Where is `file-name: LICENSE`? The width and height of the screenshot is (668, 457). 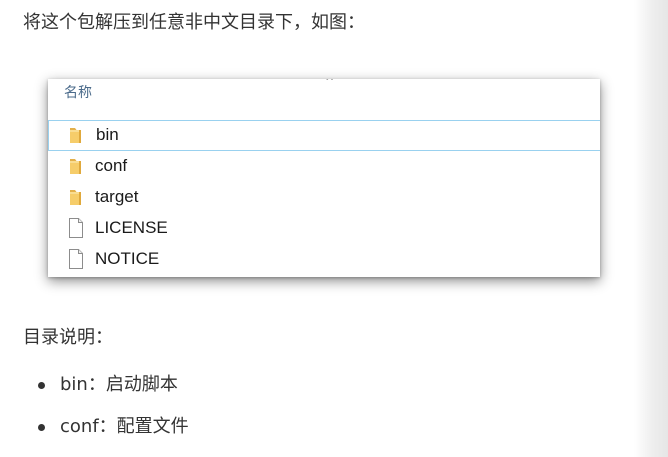
file-name: LICENSE is located at coordinates (131, 227).